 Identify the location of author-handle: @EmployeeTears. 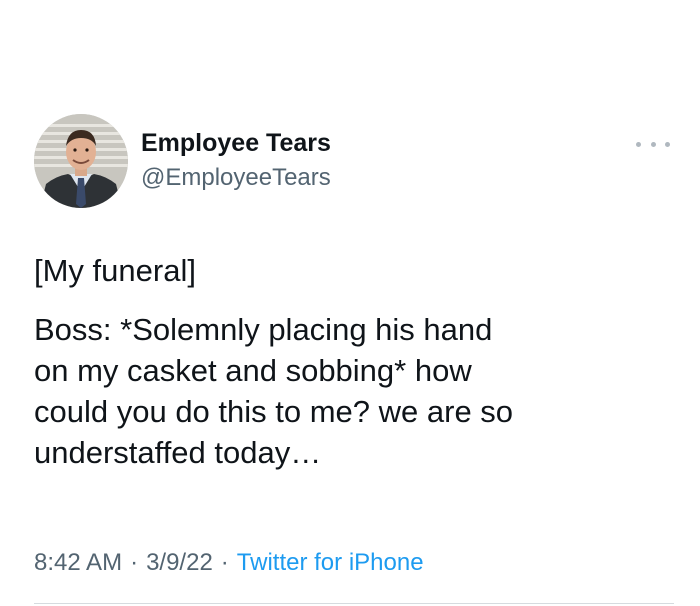
(236, 178).